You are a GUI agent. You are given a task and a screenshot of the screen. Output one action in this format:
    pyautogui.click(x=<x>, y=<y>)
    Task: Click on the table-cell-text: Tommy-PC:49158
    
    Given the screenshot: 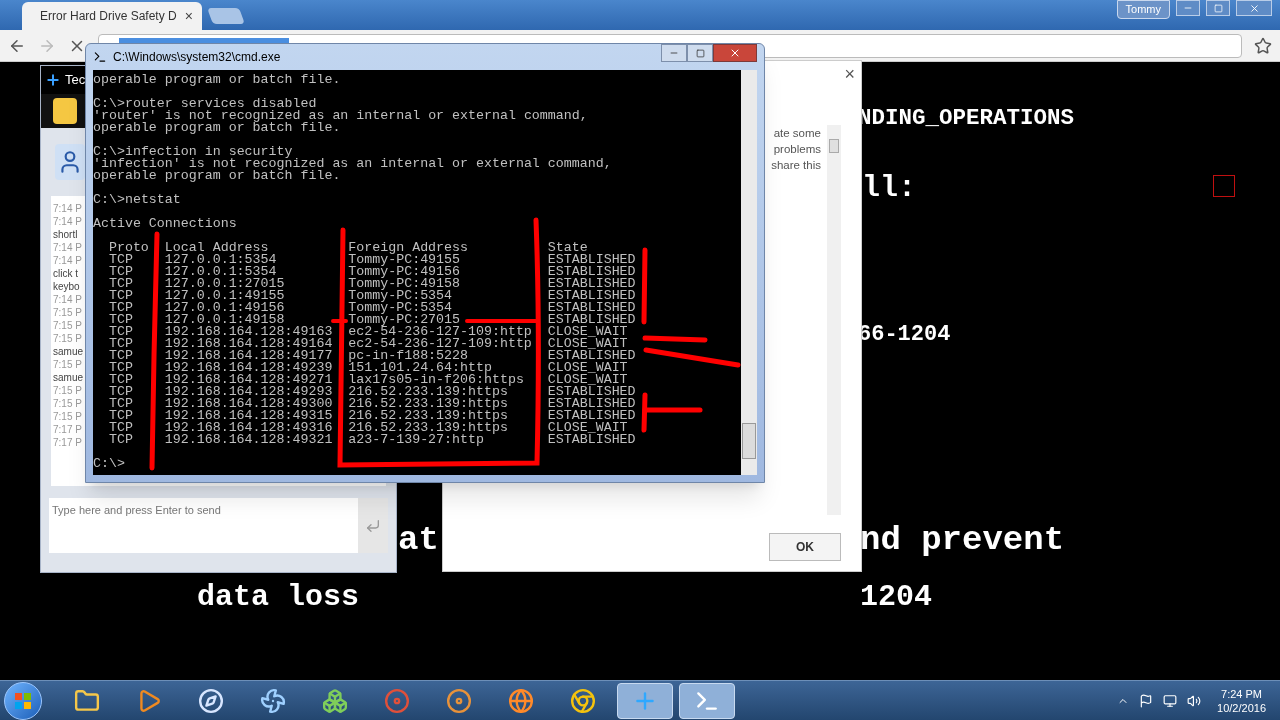 What is the action you would take?
    pyautogui.click(x=405, y=284)
    